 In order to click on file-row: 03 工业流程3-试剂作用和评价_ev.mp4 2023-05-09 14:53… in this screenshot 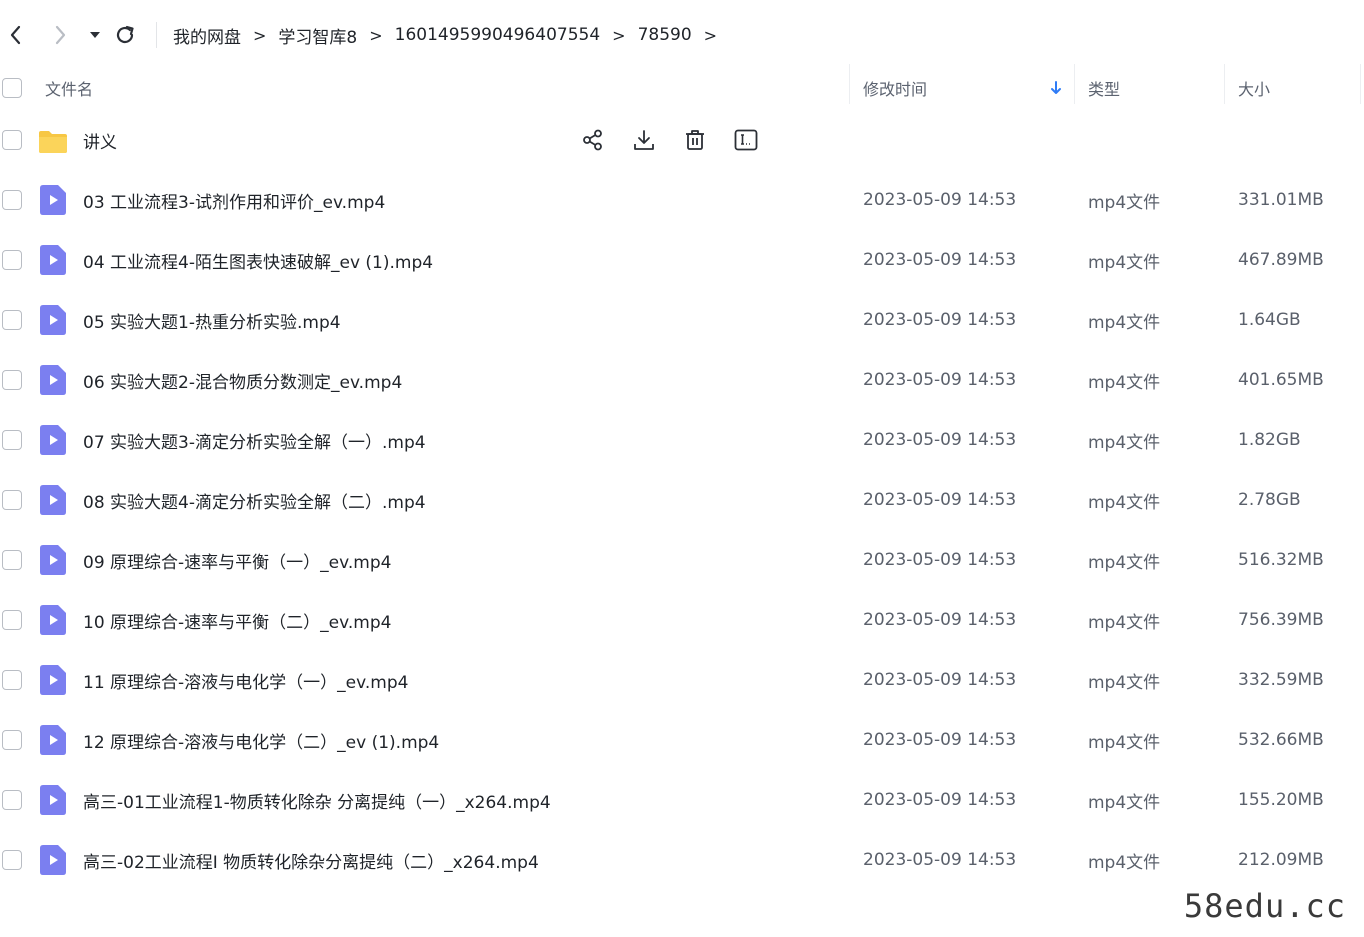, I will do `click(682, 200)`.